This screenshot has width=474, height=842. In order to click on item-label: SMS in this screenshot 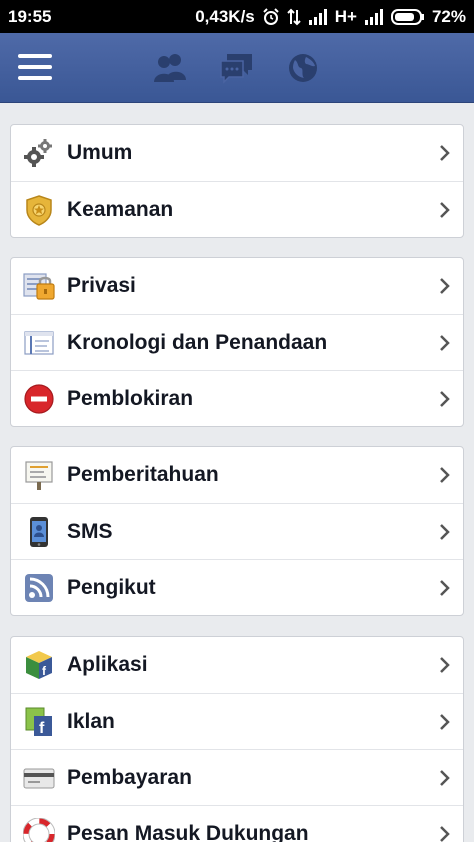, I will do `click(90, 531)`.